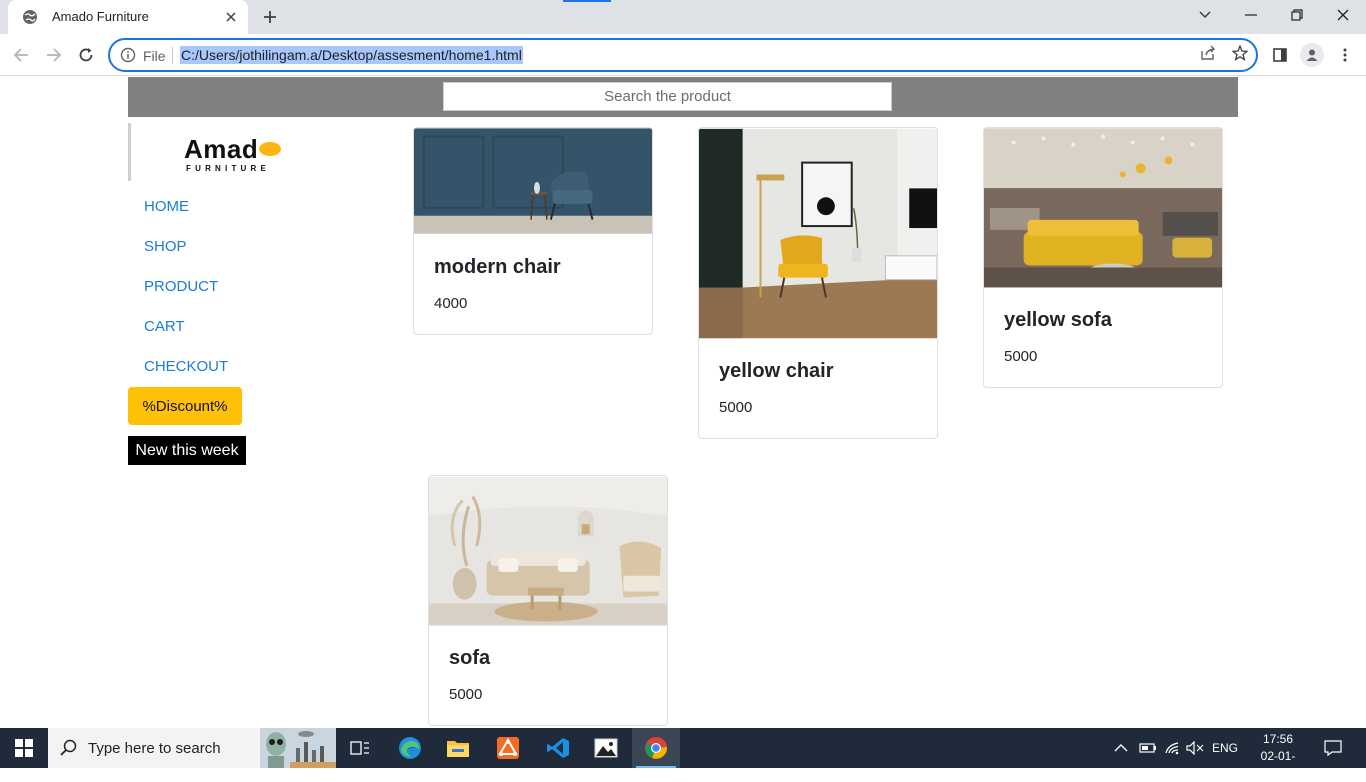 This screenshot has width=1366, height=782. I want to click on tab-title: Amado Furniture, so click(100, 16).